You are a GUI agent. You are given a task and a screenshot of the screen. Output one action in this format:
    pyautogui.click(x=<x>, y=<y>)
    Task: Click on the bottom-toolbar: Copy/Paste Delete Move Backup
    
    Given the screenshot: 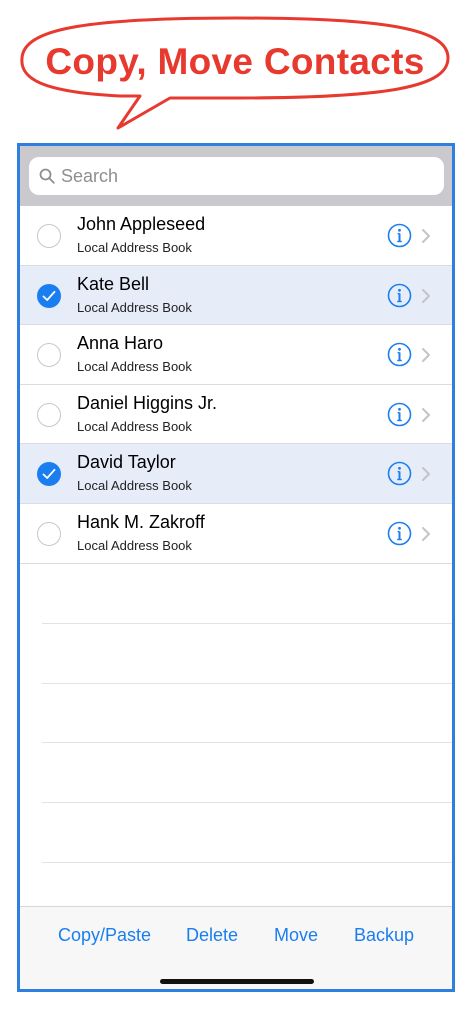 What is the action you would take?
    pyautogui.click(x=236, y=947)
    